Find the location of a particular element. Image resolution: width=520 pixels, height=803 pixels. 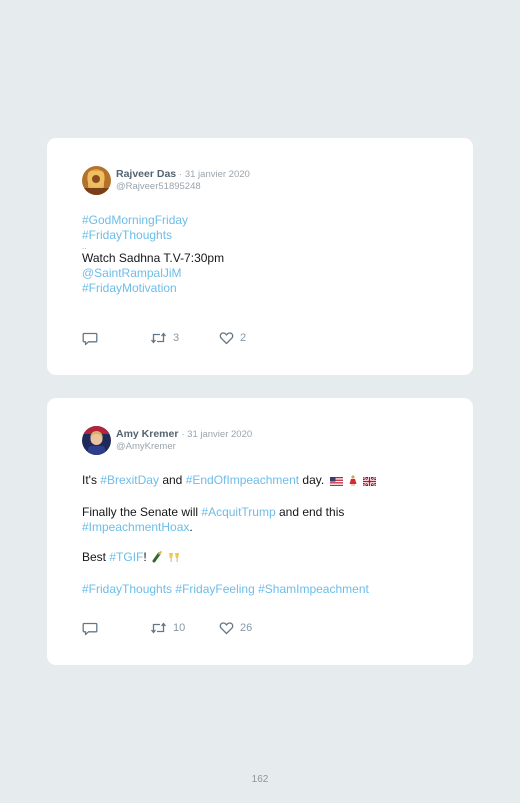

hashtag-link: #FridayFeeling is located at coordinates (214, 589).